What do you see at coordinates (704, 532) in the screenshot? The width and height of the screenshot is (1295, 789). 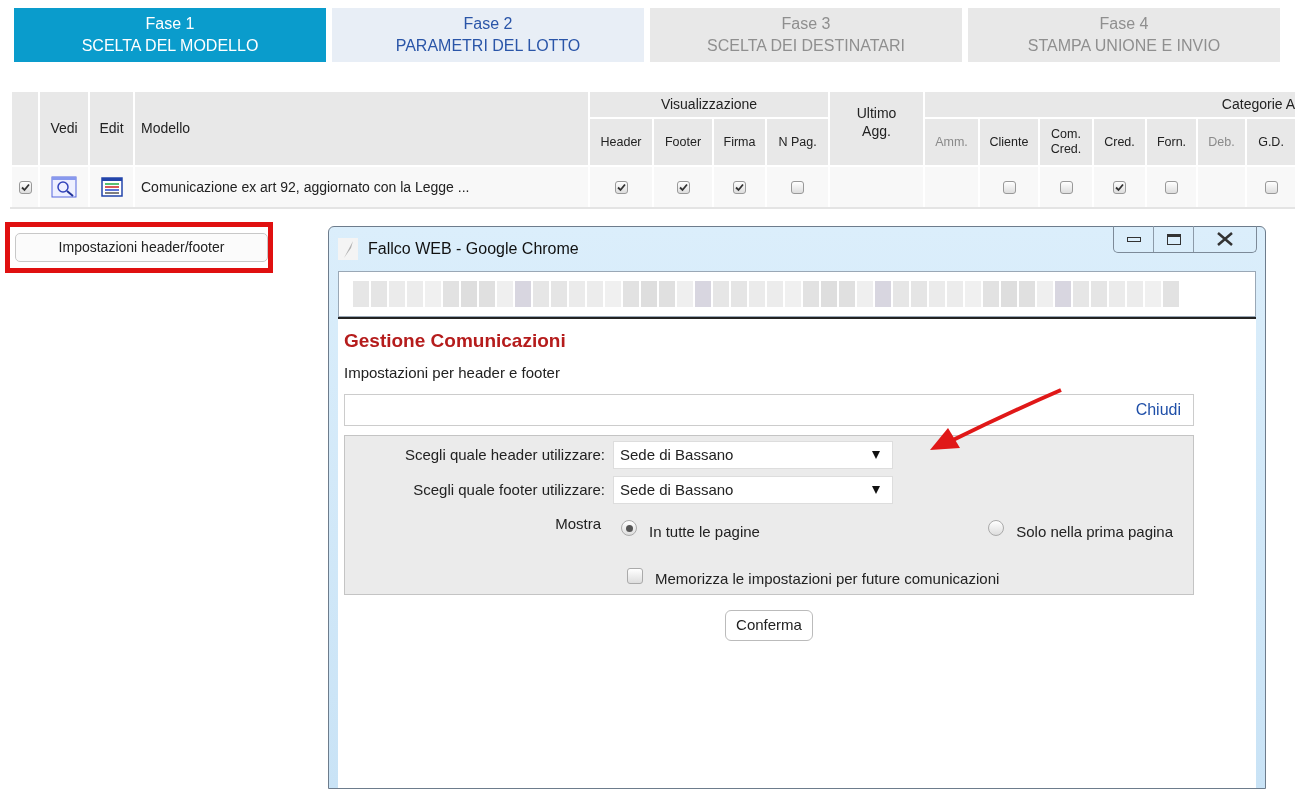 I see `radio-label: In tutte le pagine` at bounding box center [704, 532].